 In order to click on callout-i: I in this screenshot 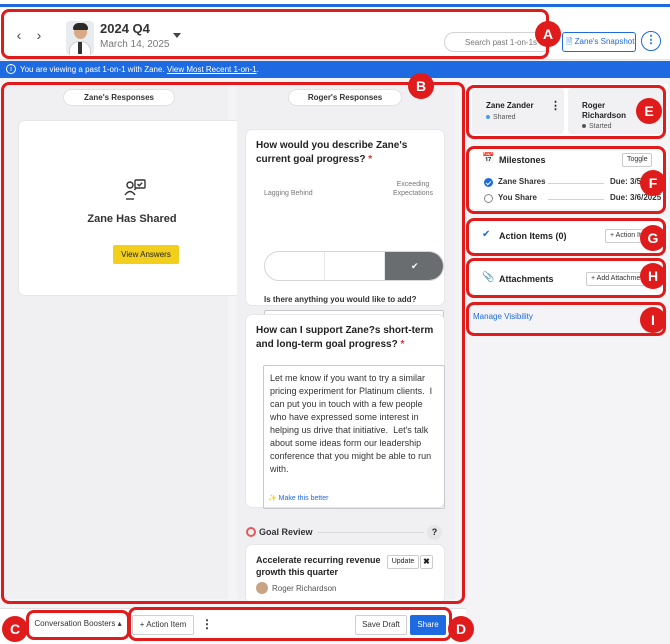, I will do `click(653, 320)`.